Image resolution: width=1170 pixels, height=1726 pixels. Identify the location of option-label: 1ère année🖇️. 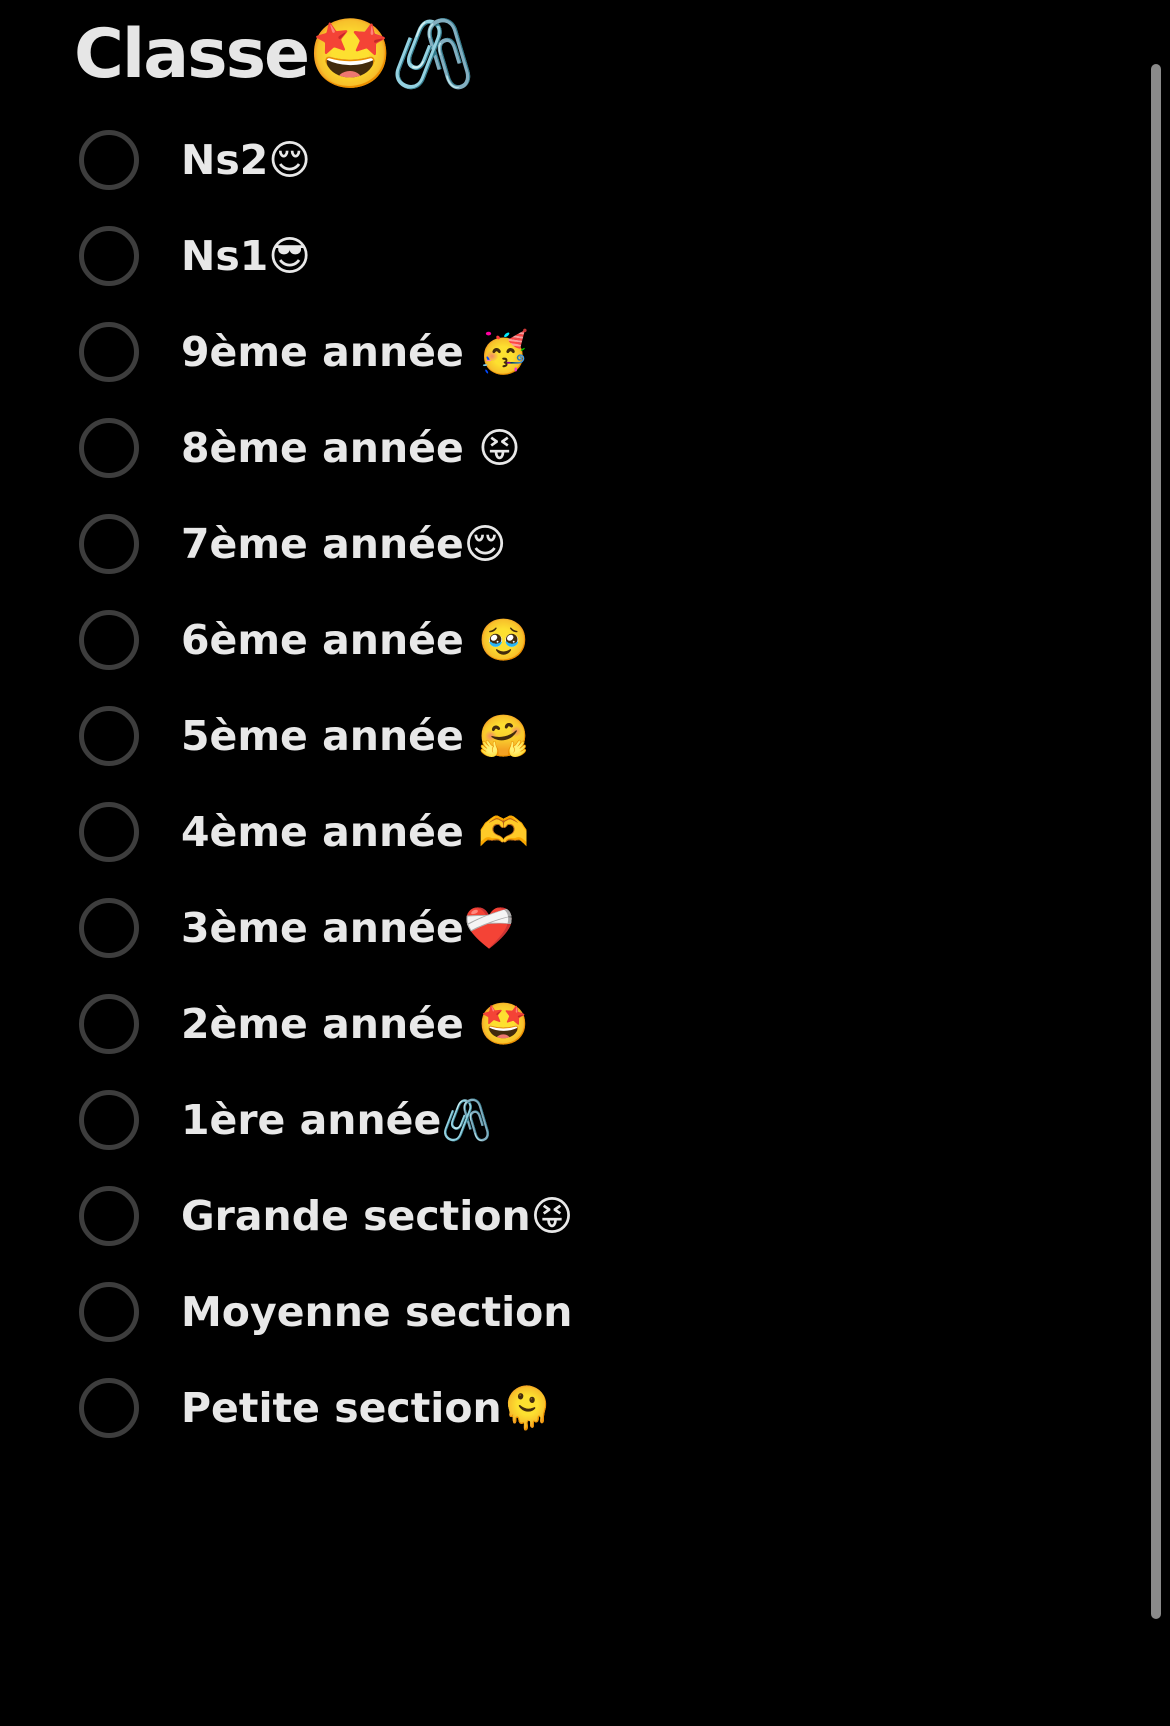
(337, 1120).